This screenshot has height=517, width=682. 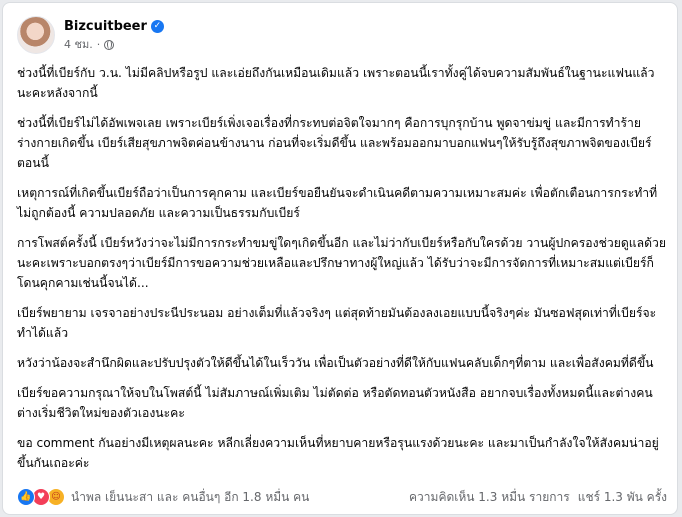 I want to click on author-name-row: Bizcuitbeer ✓, so click(x=114, y=27).